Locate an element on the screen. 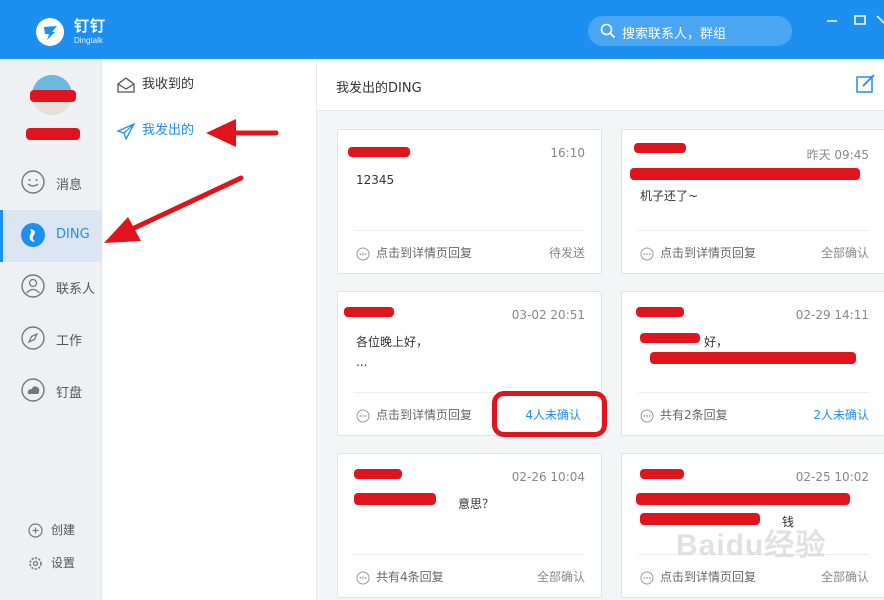 Image resolution: width=884 pixels, height=600 pixels. card-time: 16:10 is located at coordinates (567, 153).